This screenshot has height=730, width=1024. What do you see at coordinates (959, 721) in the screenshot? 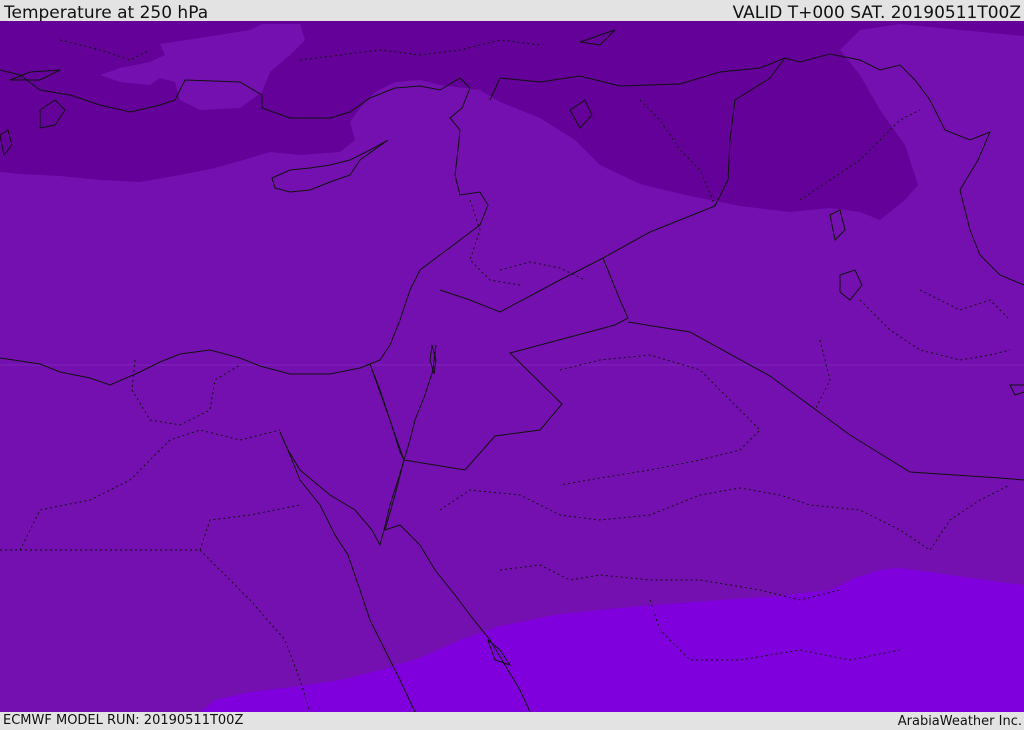
I see `credit-label: ArabiaWeather Inc.` at bounding box center [959, 721].